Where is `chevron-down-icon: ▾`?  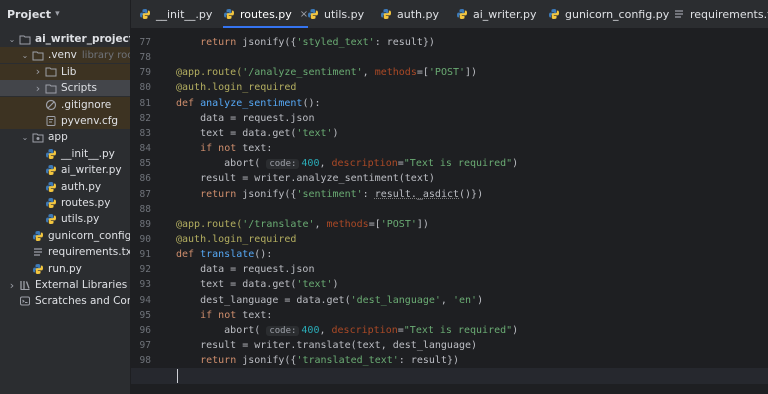
chevron-down-icon: ▾ is located at coordinates (57, 14).